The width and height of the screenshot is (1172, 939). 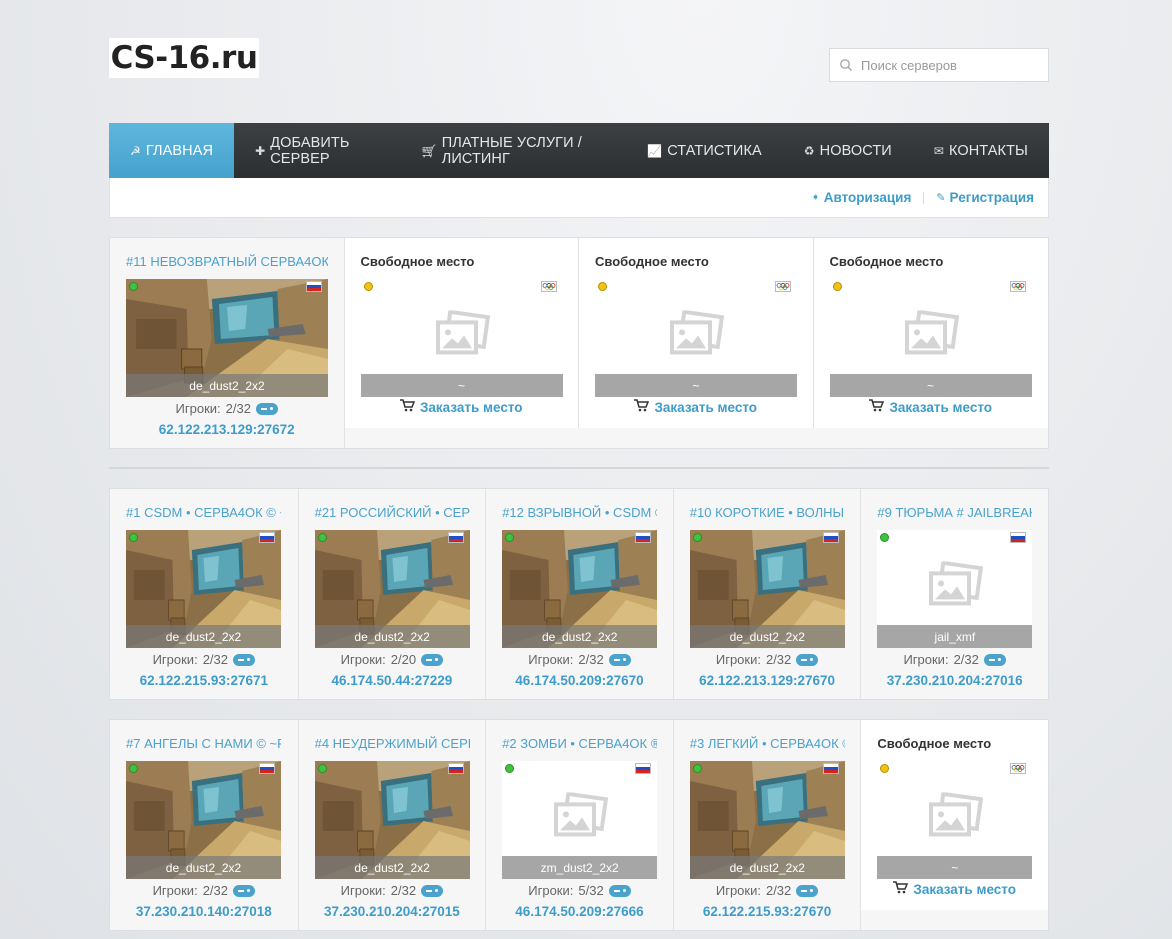 I want to click on login-link: ➧ Авторизация, so click(x=861, y=197).